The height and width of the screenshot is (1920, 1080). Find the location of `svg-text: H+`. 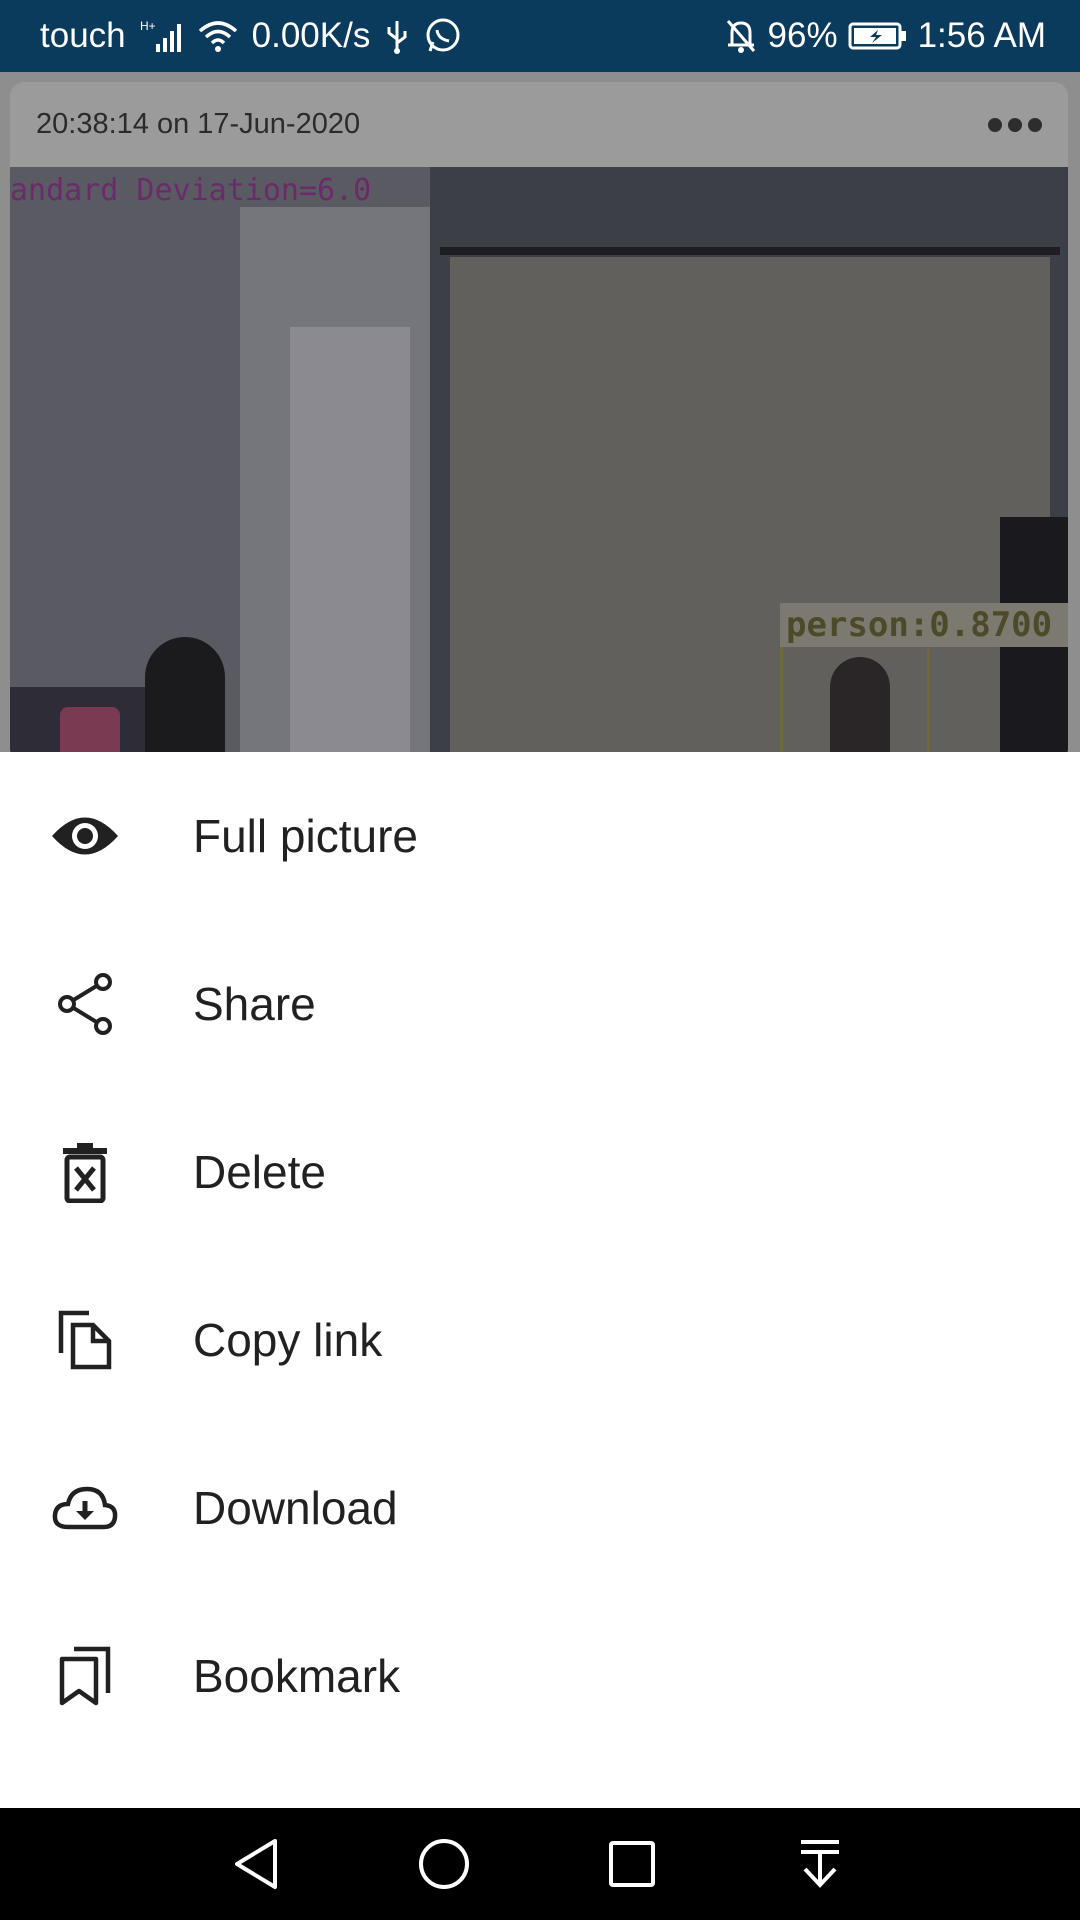

svg-text: H+ is located at coordinates (148, 26).